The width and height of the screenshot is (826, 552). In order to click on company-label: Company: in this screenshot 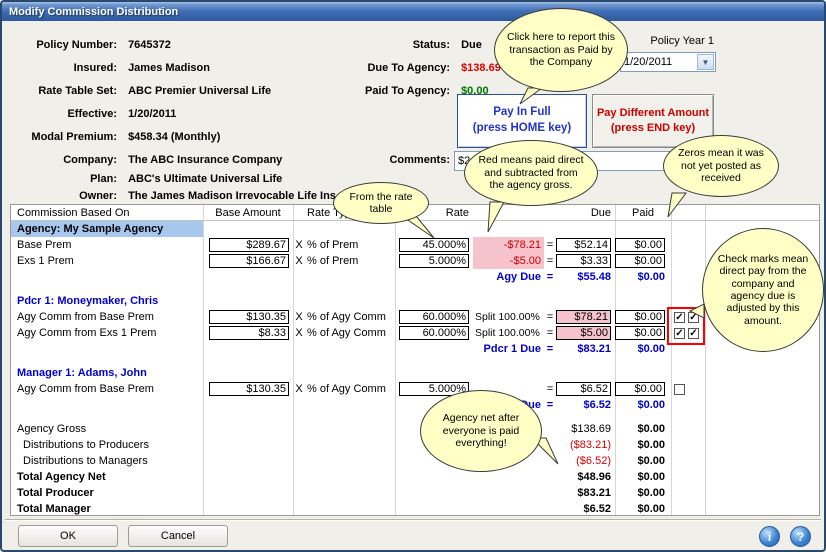, I will do `click(90, 160)`.